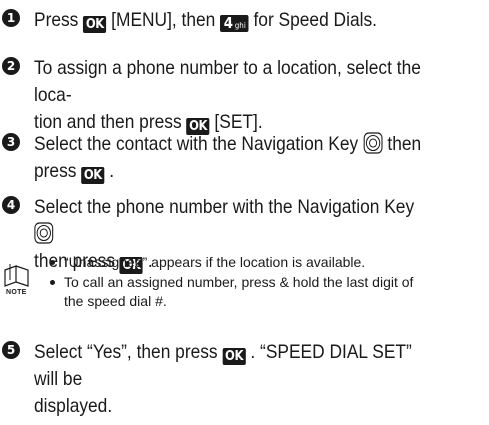 This screenshot has width=489, height=425. I want to click on four-ghi-key-icon: 4 ghi, so click(234, 23).